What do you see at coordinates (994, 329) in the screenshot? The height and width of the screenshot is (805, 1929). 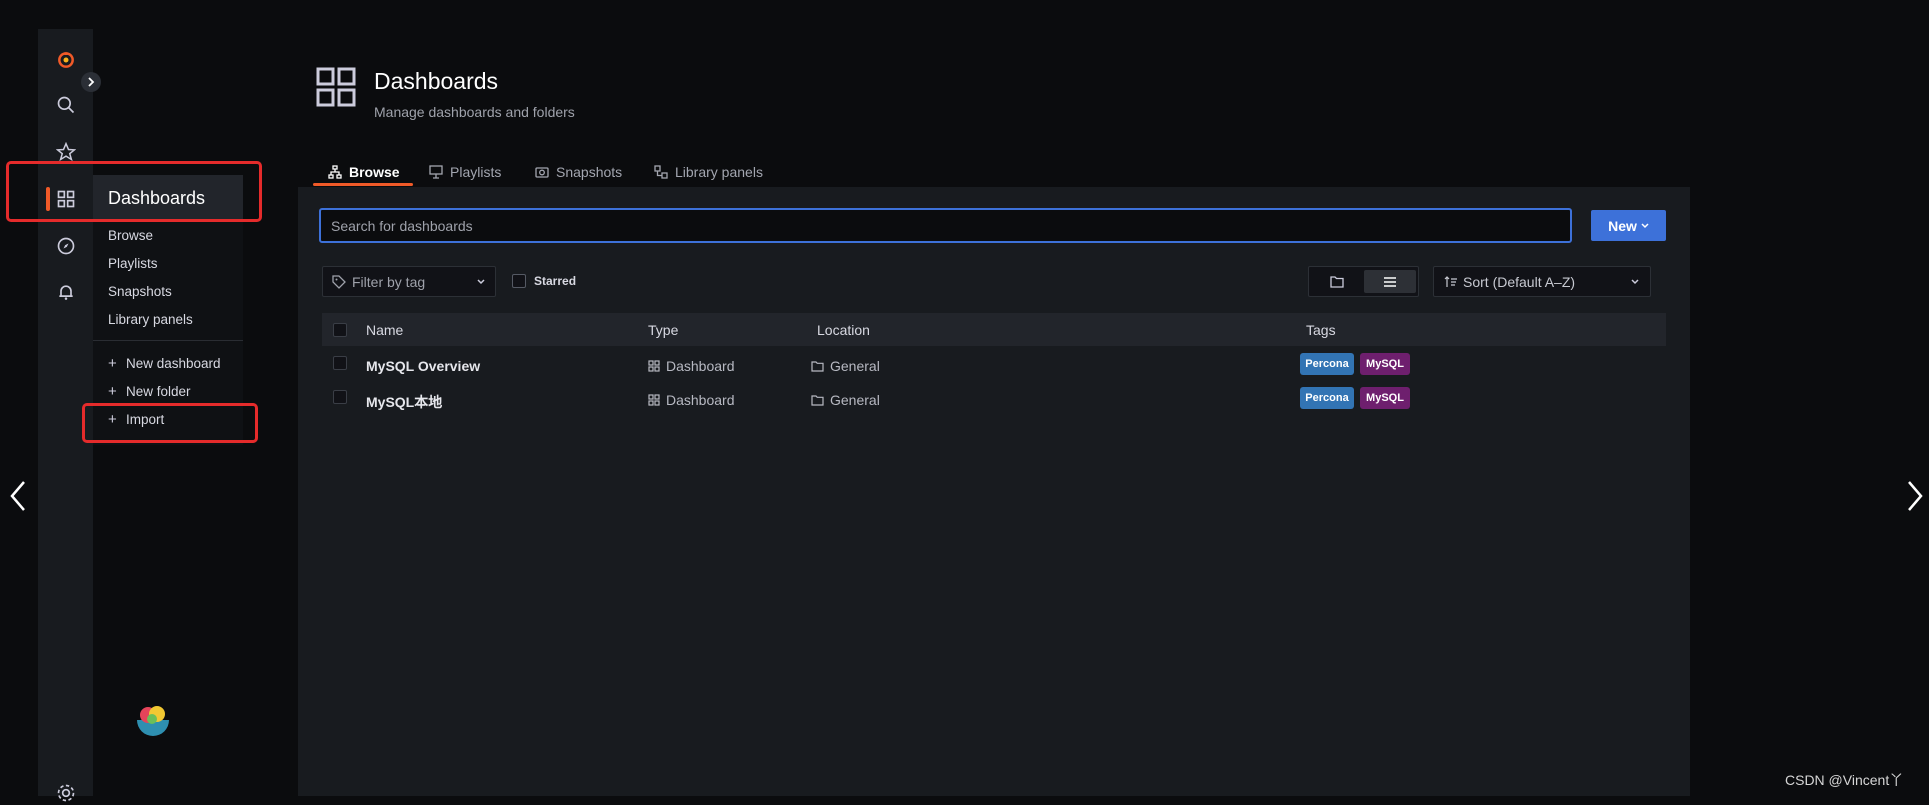 I see `table-header: Name Type Location Tags` at bounding box center [994, 329].